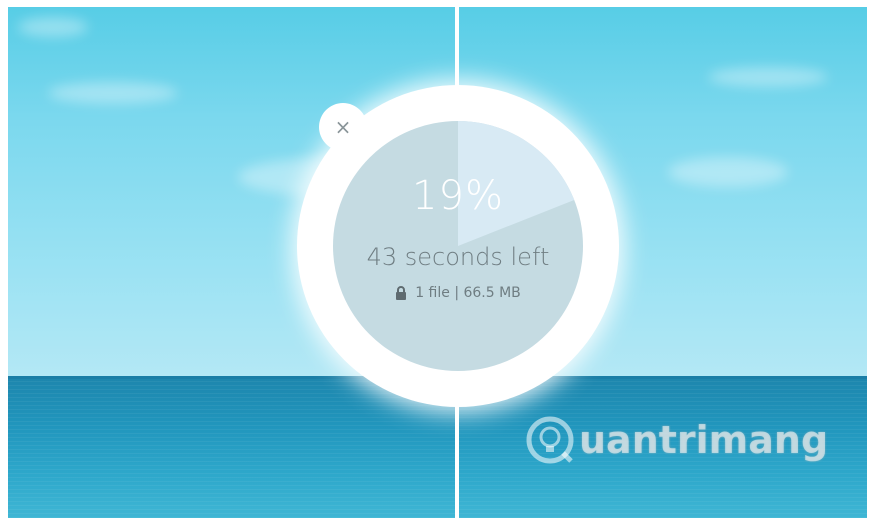  What do you see at coordinates (550, 440) in the screenshot?
I see `lightbulb-logo-icon` at bounding box center [550, 440].